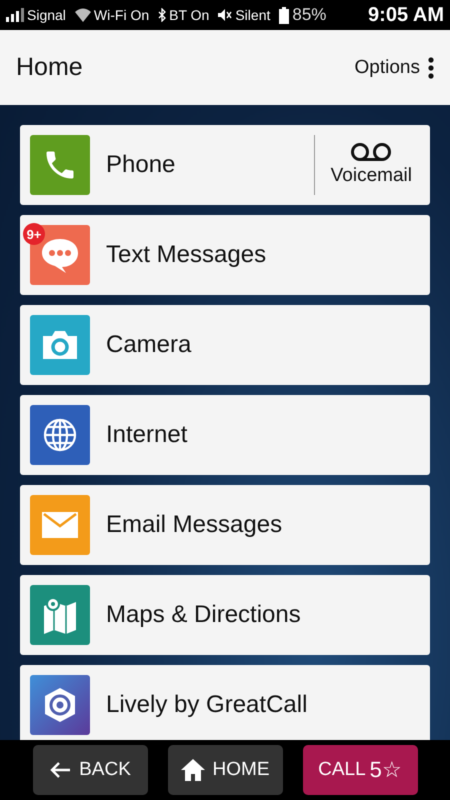 Image resolution: width=450 pixels, height=800 pixels. What do you see at coordinates (284, 15) in the screenshot?
I see `battery-icon` at bounding box center [284, 15].